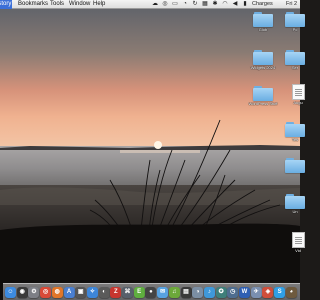 The width and height of the screenshot is (320, 300). Describe the element at coordinates (235, 4) in the screenshot. I see `volume-icon: ◀` at that location.